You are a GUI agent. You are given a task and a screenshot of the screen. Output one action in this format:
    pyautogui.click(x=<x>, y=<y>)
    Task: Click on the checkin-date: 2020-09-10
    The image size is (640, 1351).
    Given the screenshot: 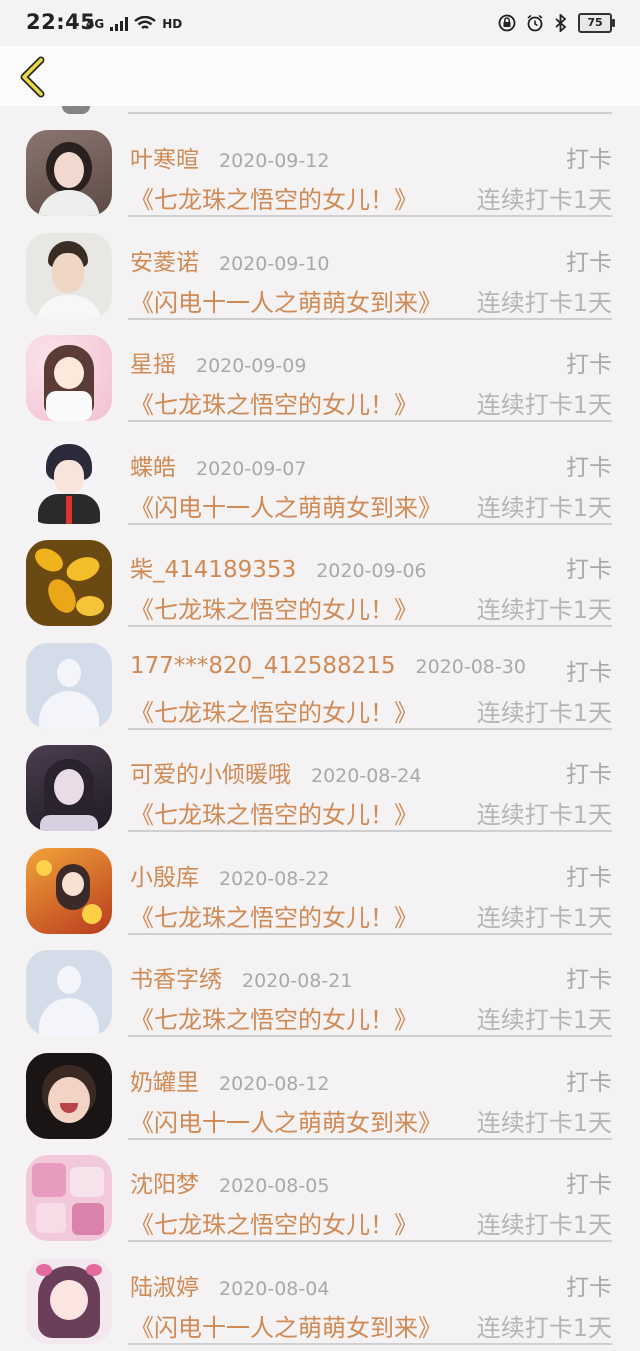 What is the action you would take?
    pyautogui.click(x=274, y=263)
    